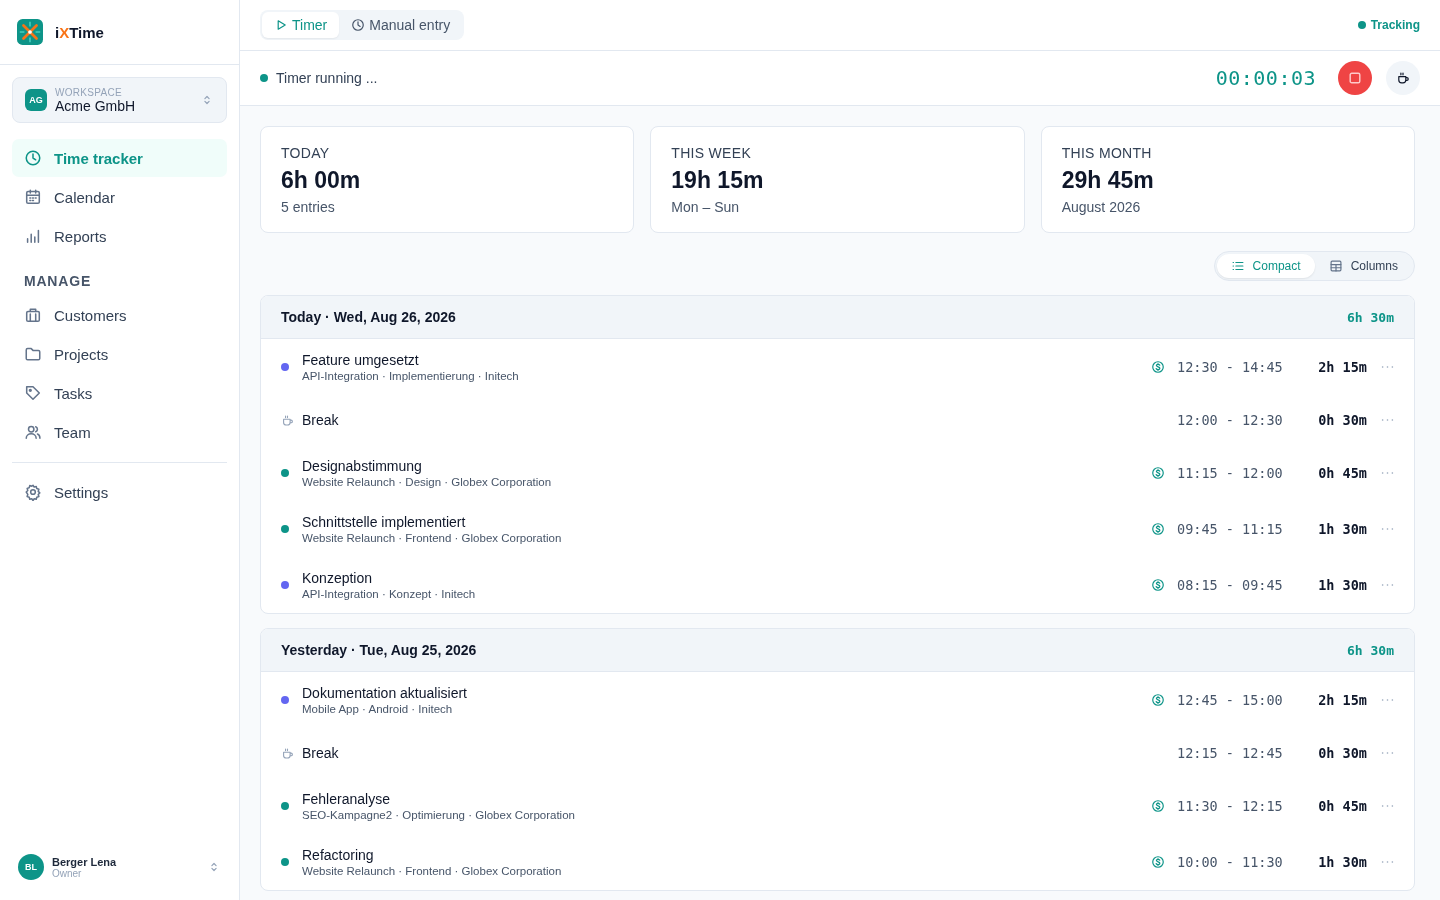  Describe the element at coordinates (119, 158) in the screenshot. I see `nav-item: Time tracker` at that location.